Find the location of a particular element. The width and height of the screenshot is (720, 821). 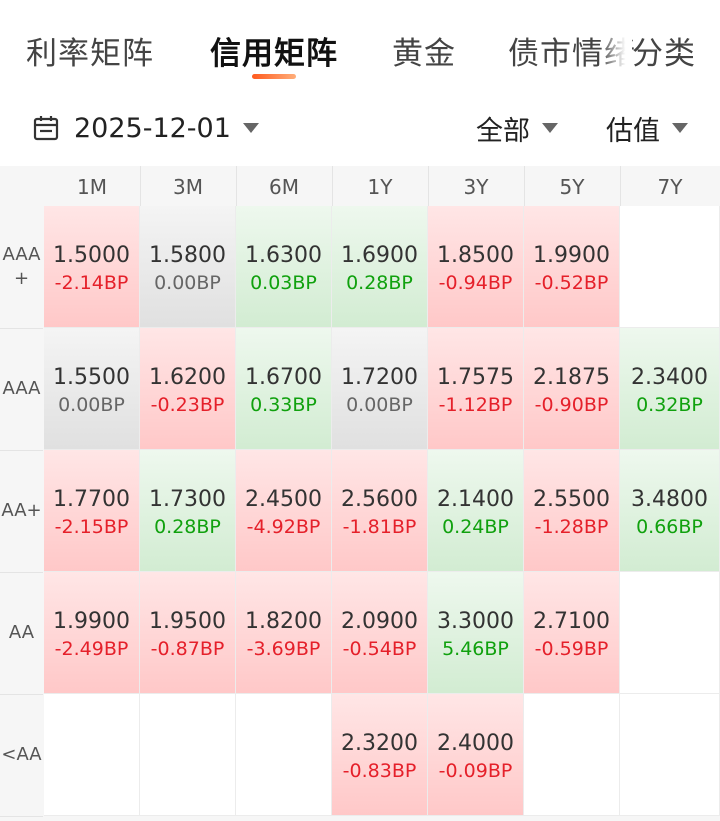

matrix-cell: 2.4000 -0.09BP is located at coordinates (476, 755).